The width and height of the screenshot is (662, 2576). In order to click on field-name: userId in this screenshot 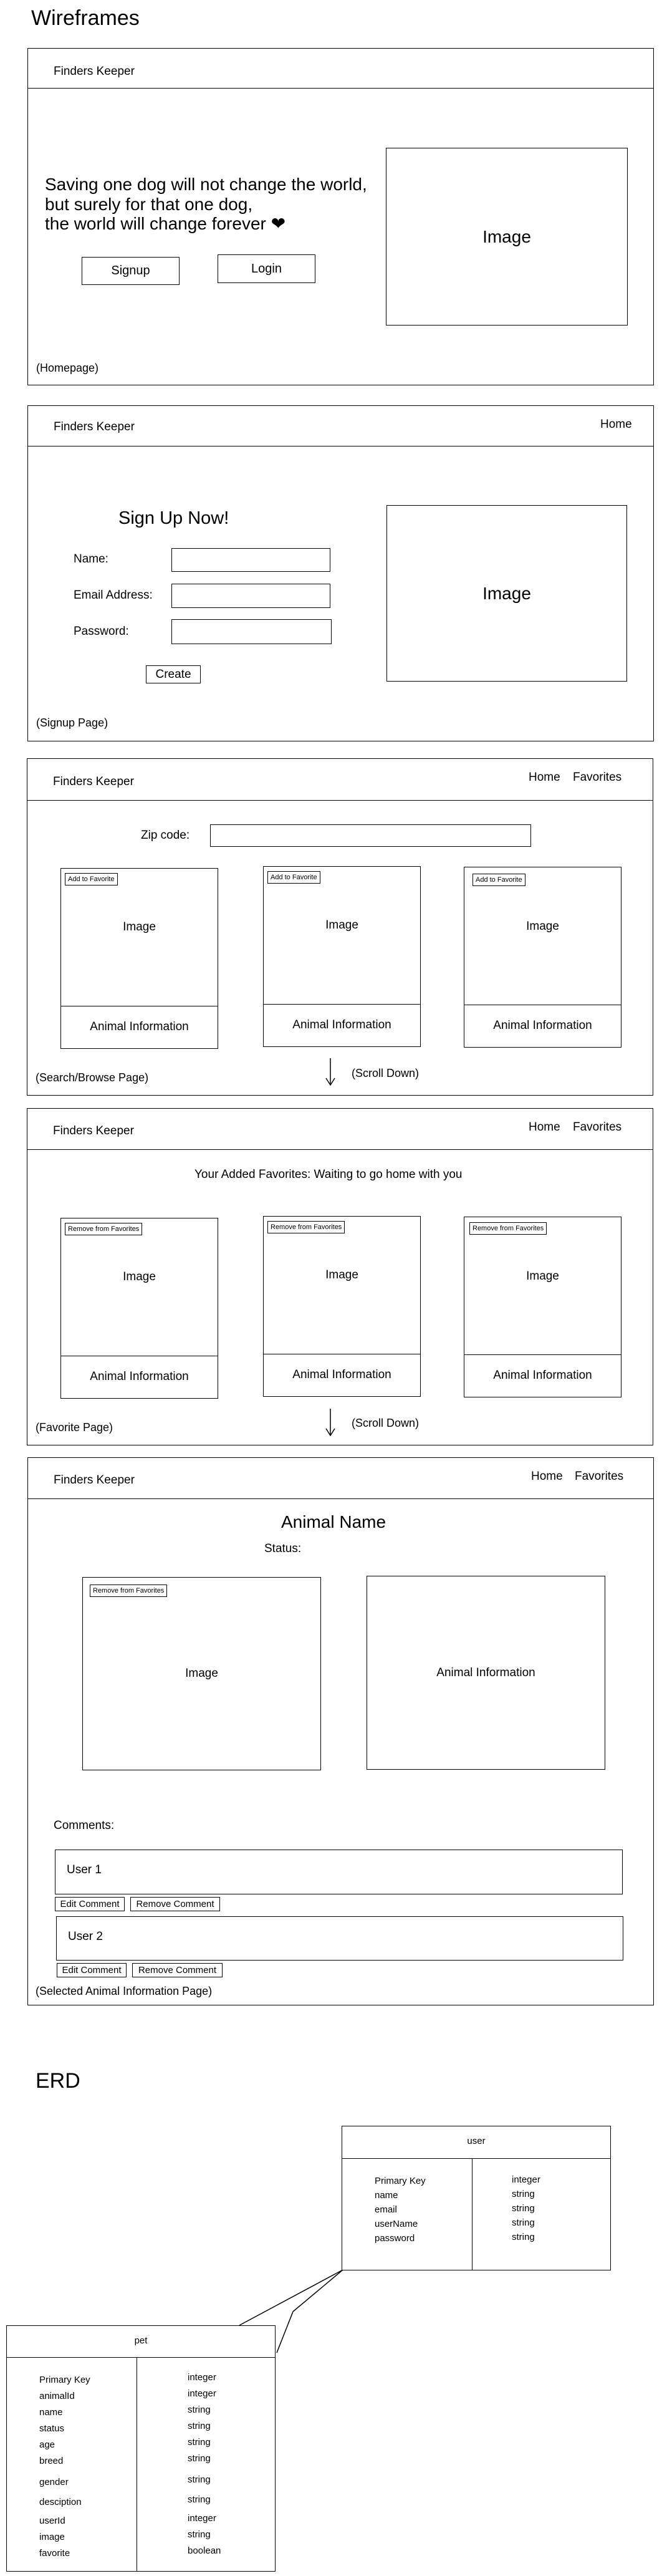, I will do `click(52, 2521)`.